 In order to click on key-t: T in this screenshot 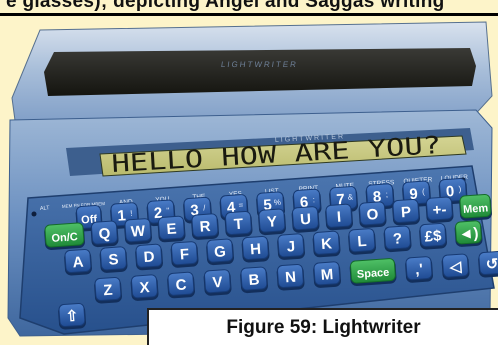, I will do `click(238, 224)`.